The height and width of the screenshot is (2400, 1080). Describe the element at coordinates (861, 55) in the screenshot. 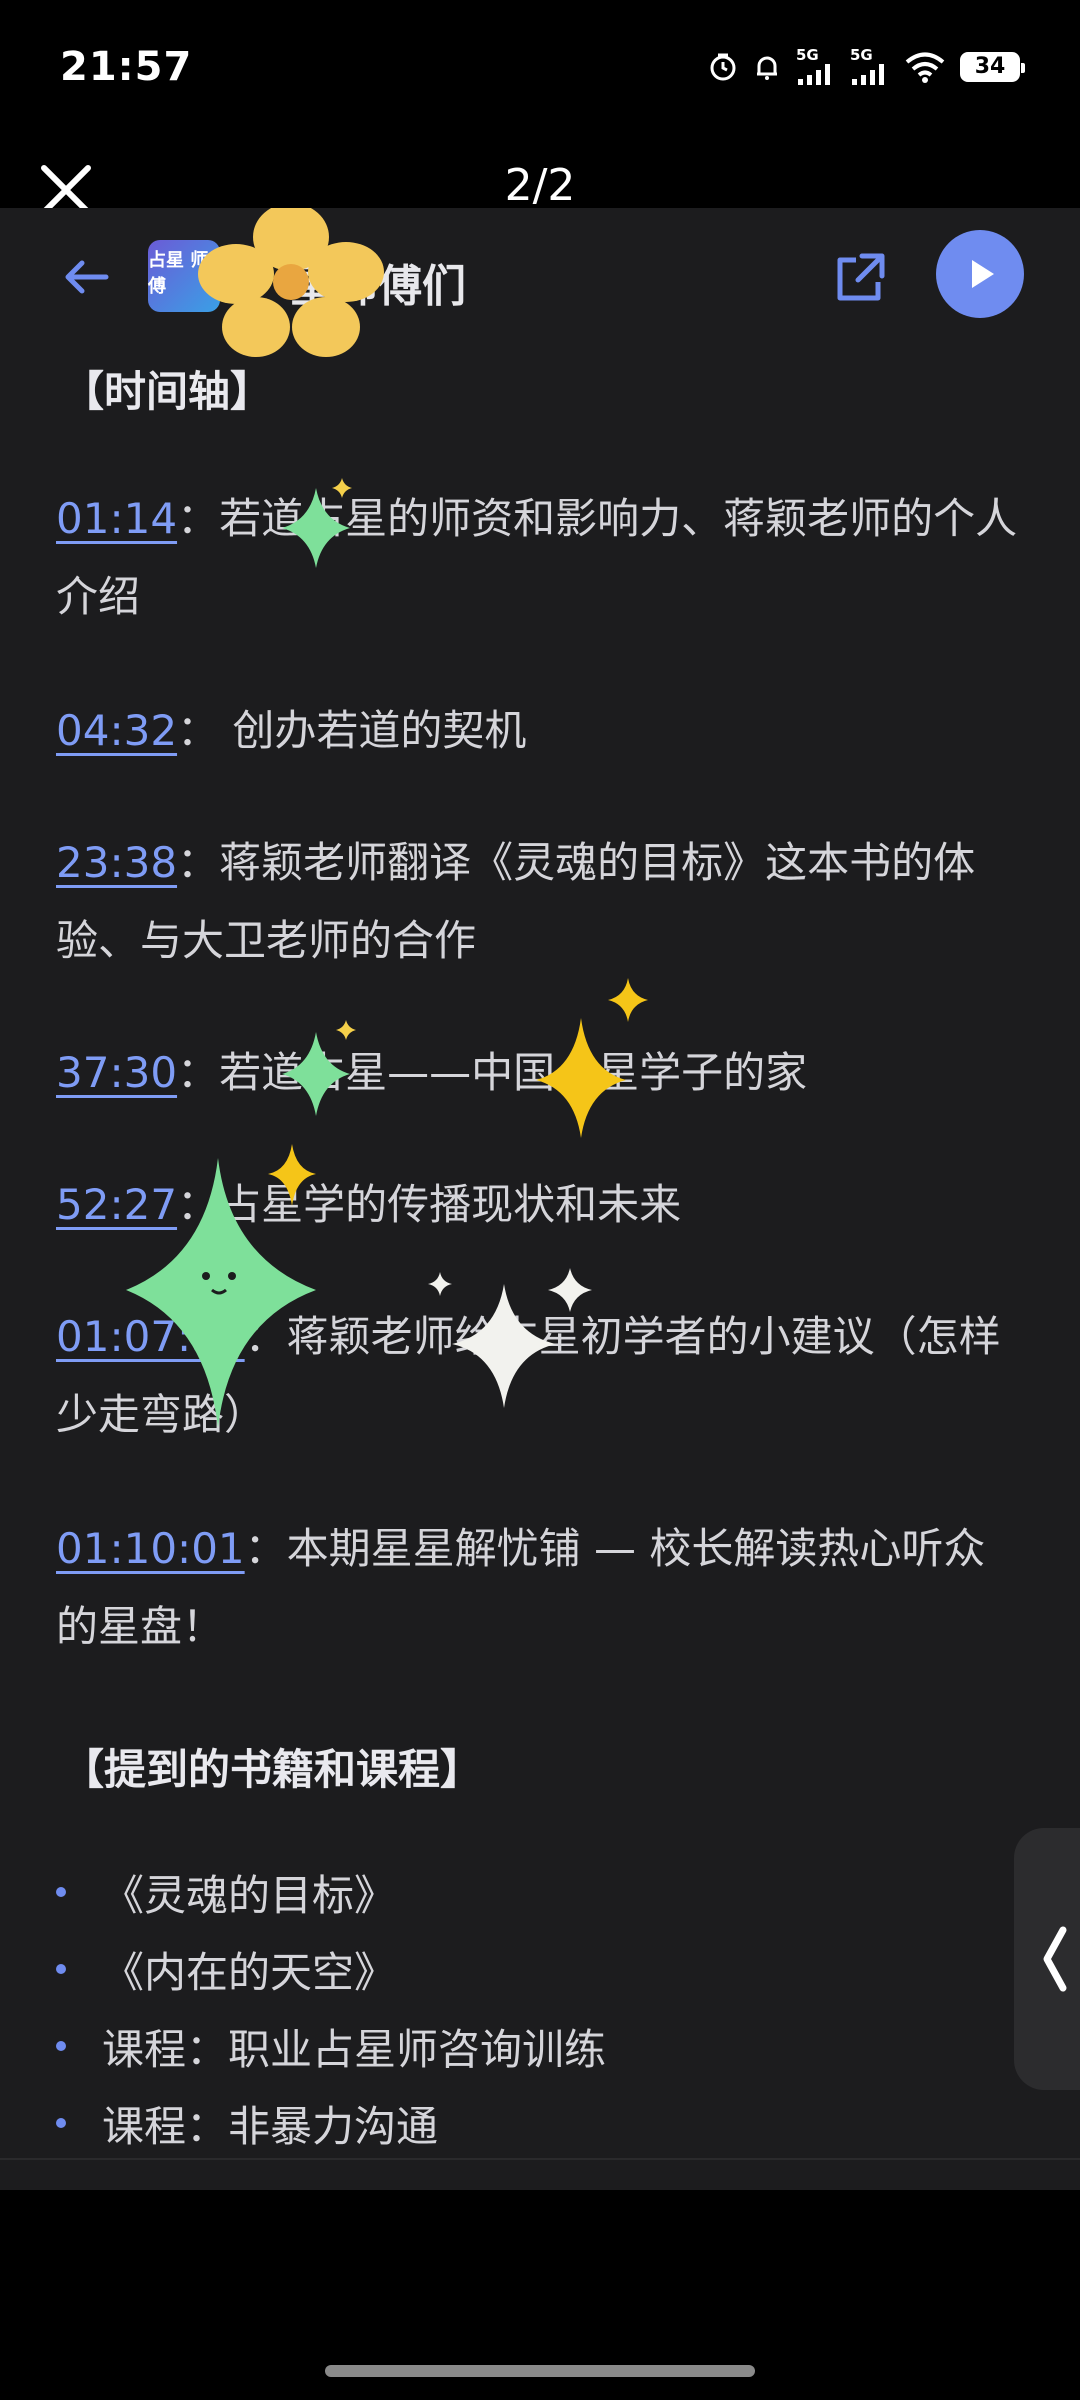

I see `network-type-2: 5G` at that location.